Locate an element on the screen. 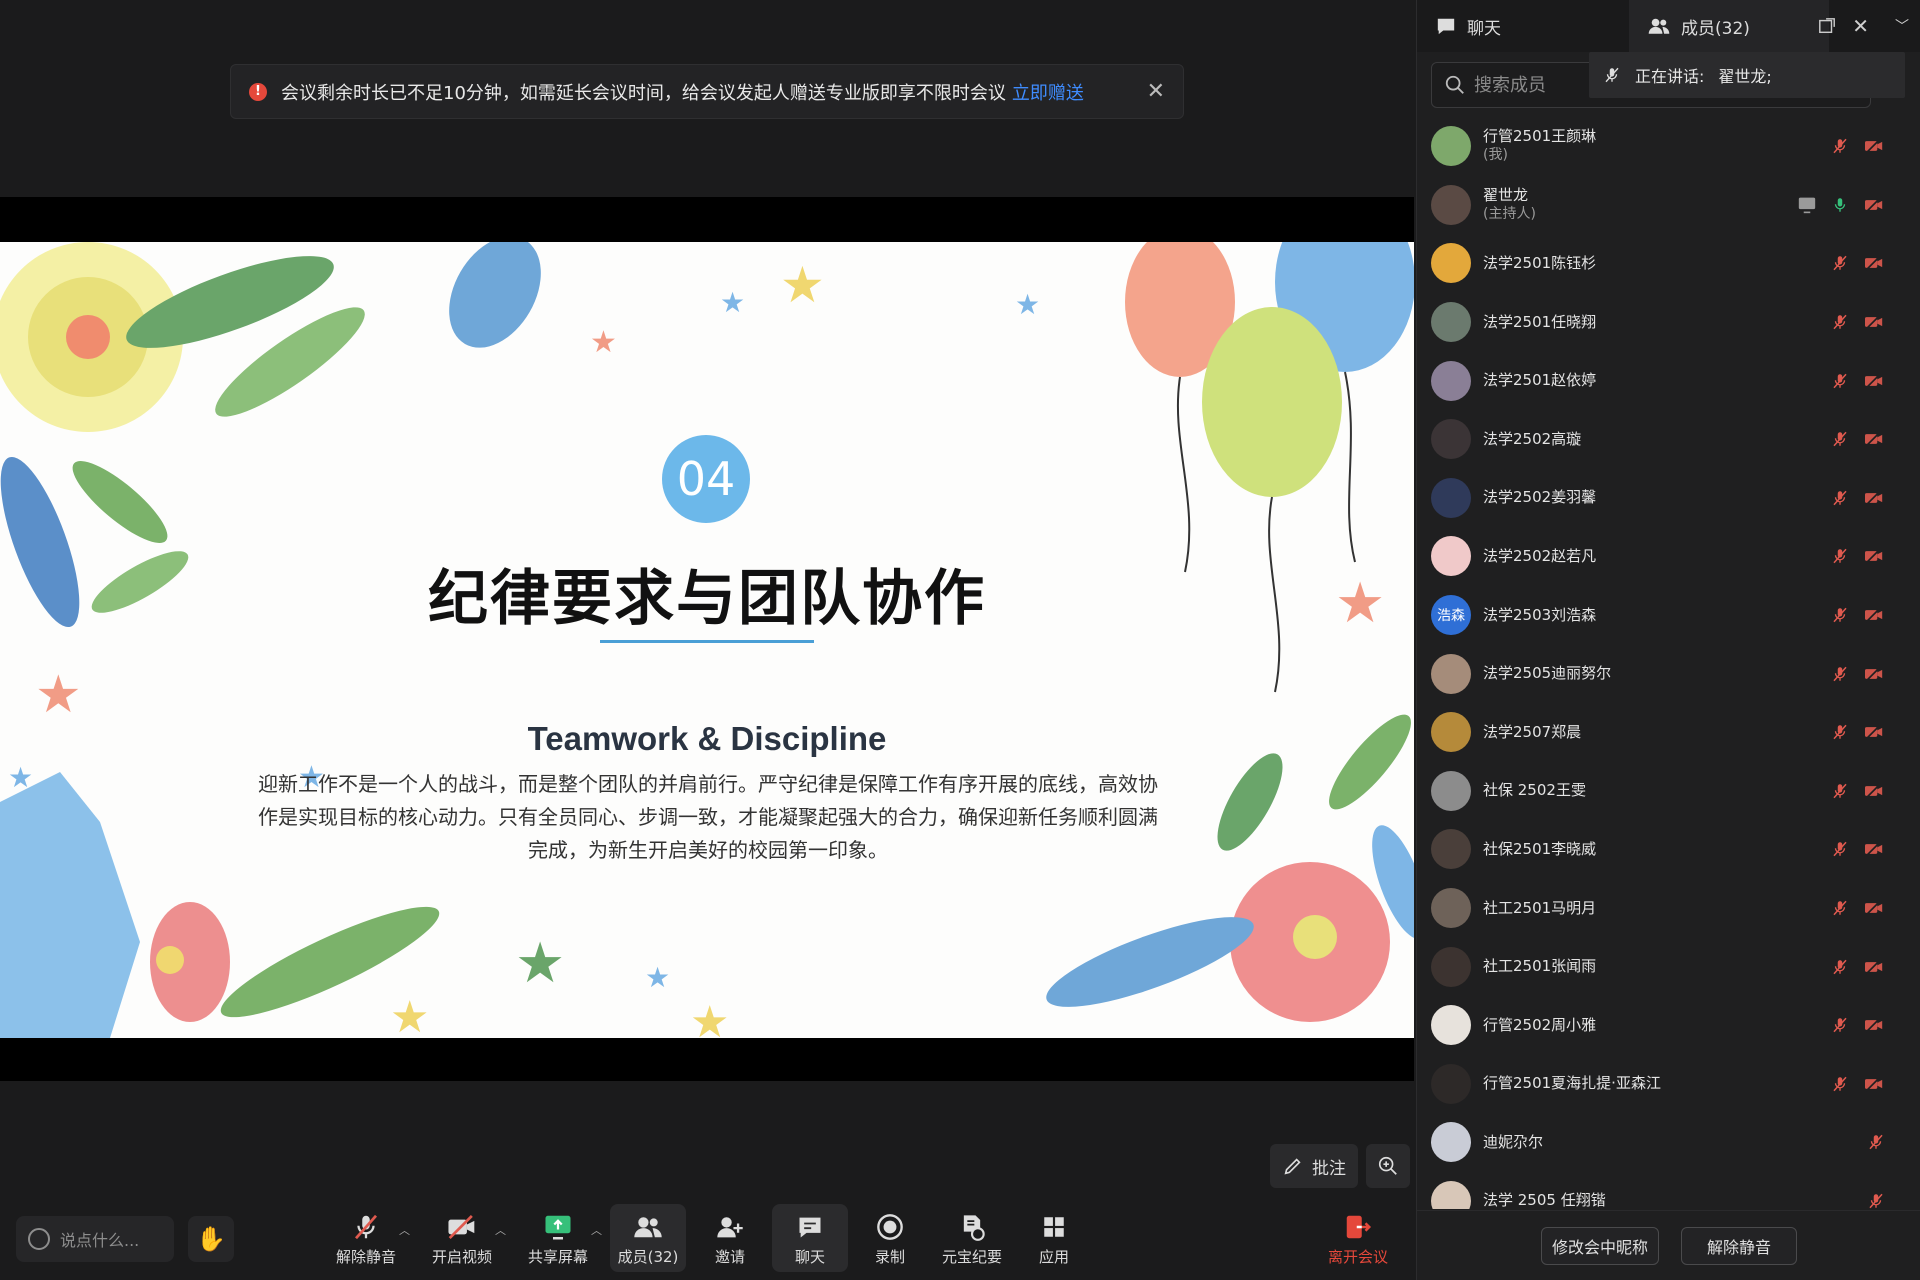  rename-button: 修改会中昵称 is located at coordinates (1600, 1246).